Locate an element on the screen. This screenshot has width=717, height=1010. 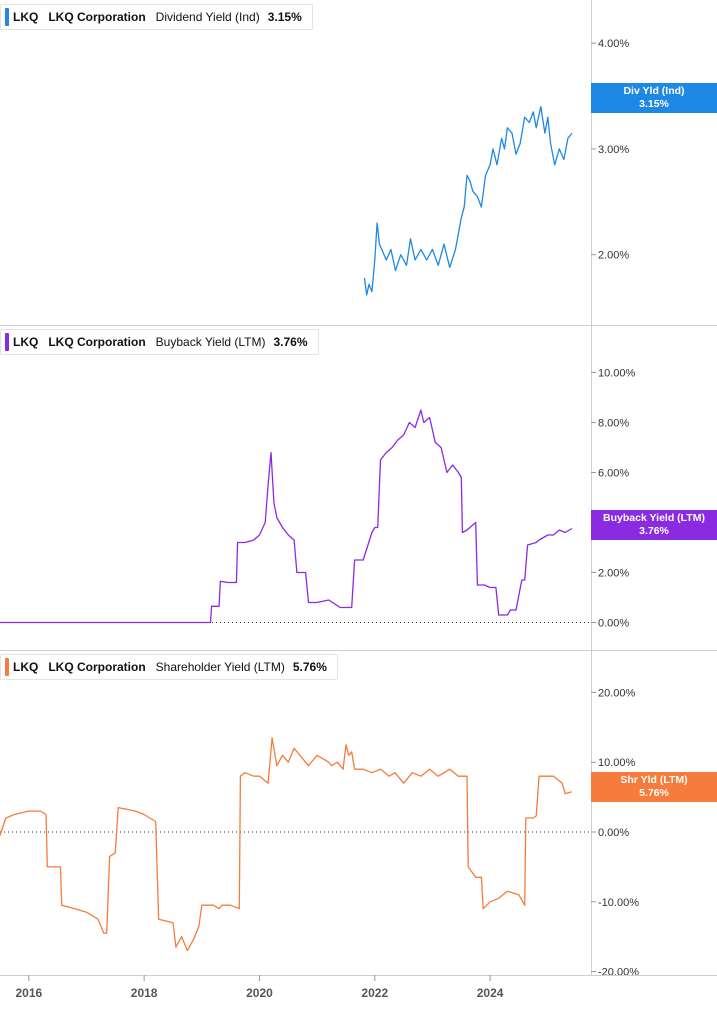
series-line is located at coordinates (468, 200).